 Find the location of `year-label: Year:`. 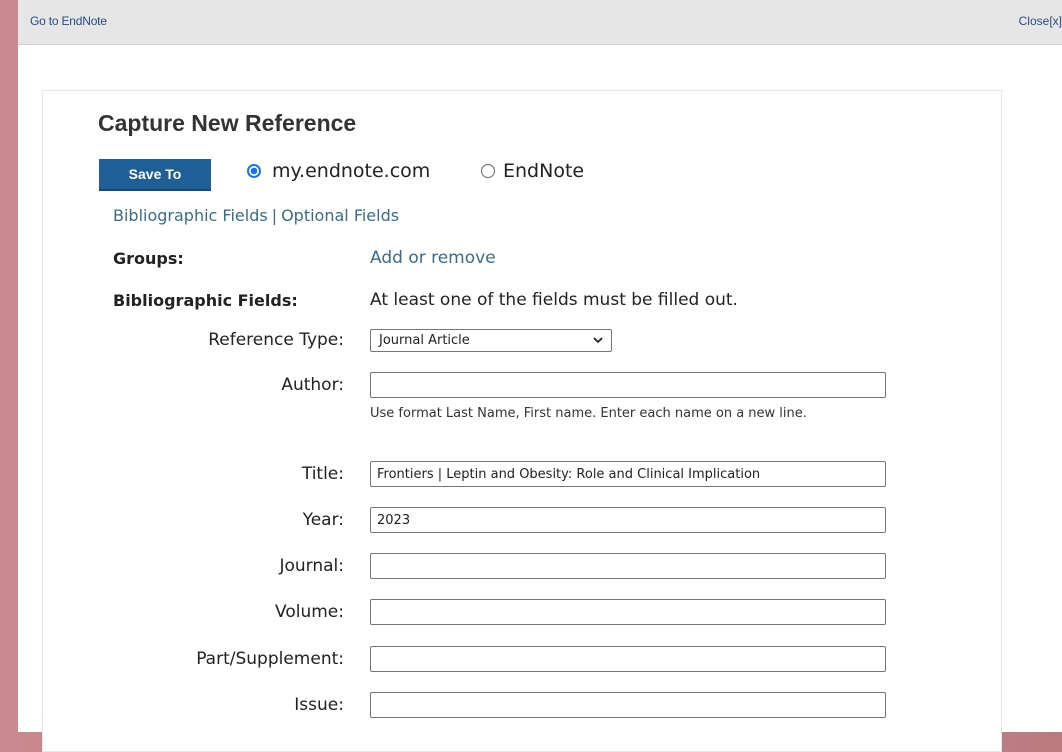

year-label: Year: is located at coordinates (323, 520).